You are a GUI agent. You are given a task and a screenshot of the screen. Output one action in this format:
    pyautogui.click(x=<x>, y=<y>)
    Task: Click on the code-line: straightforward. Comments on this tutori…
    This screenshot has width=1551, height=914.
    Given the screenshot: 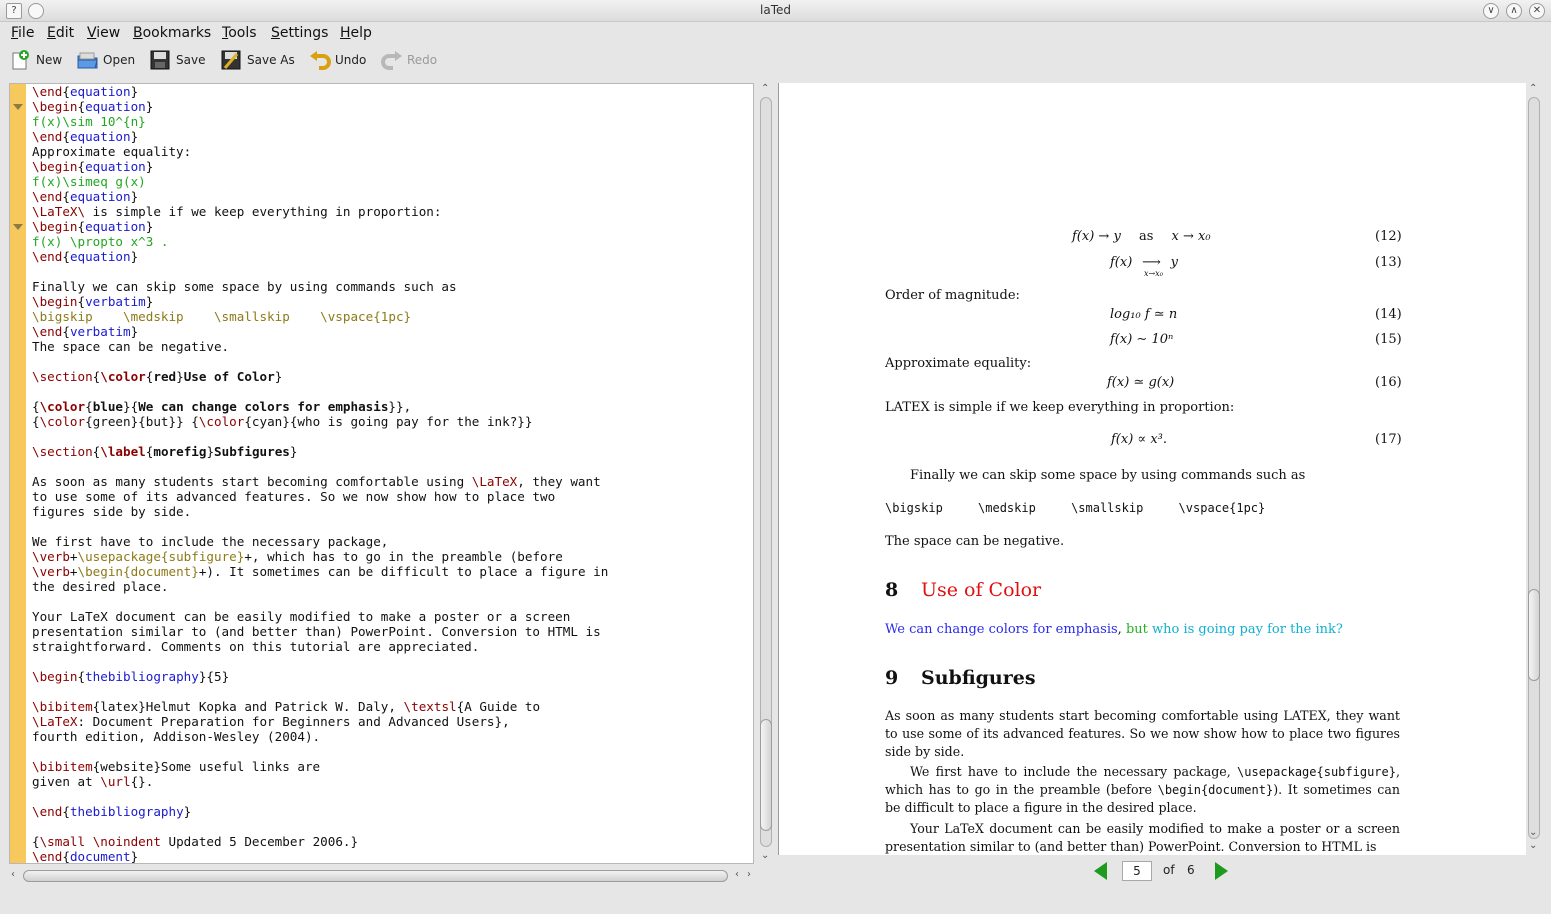 What is the action you would take?
    pyautogui.click(x=392, y=646)
    